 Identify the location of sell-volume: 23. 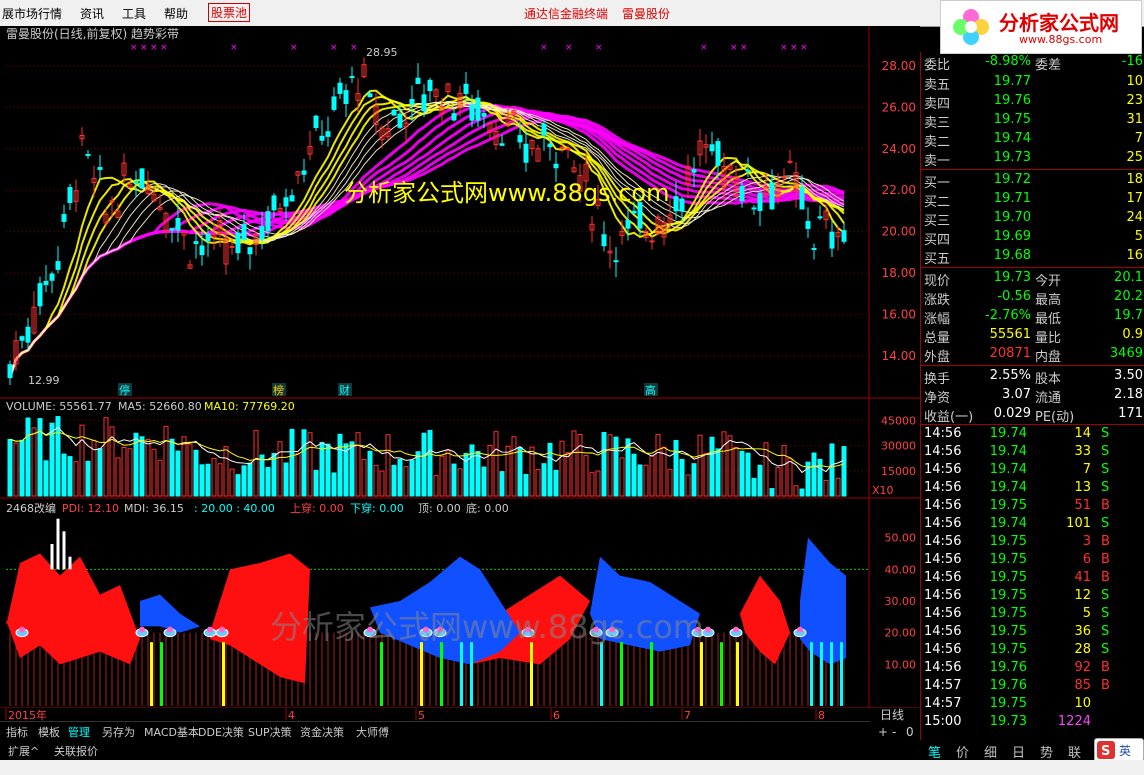
(1134, 100).